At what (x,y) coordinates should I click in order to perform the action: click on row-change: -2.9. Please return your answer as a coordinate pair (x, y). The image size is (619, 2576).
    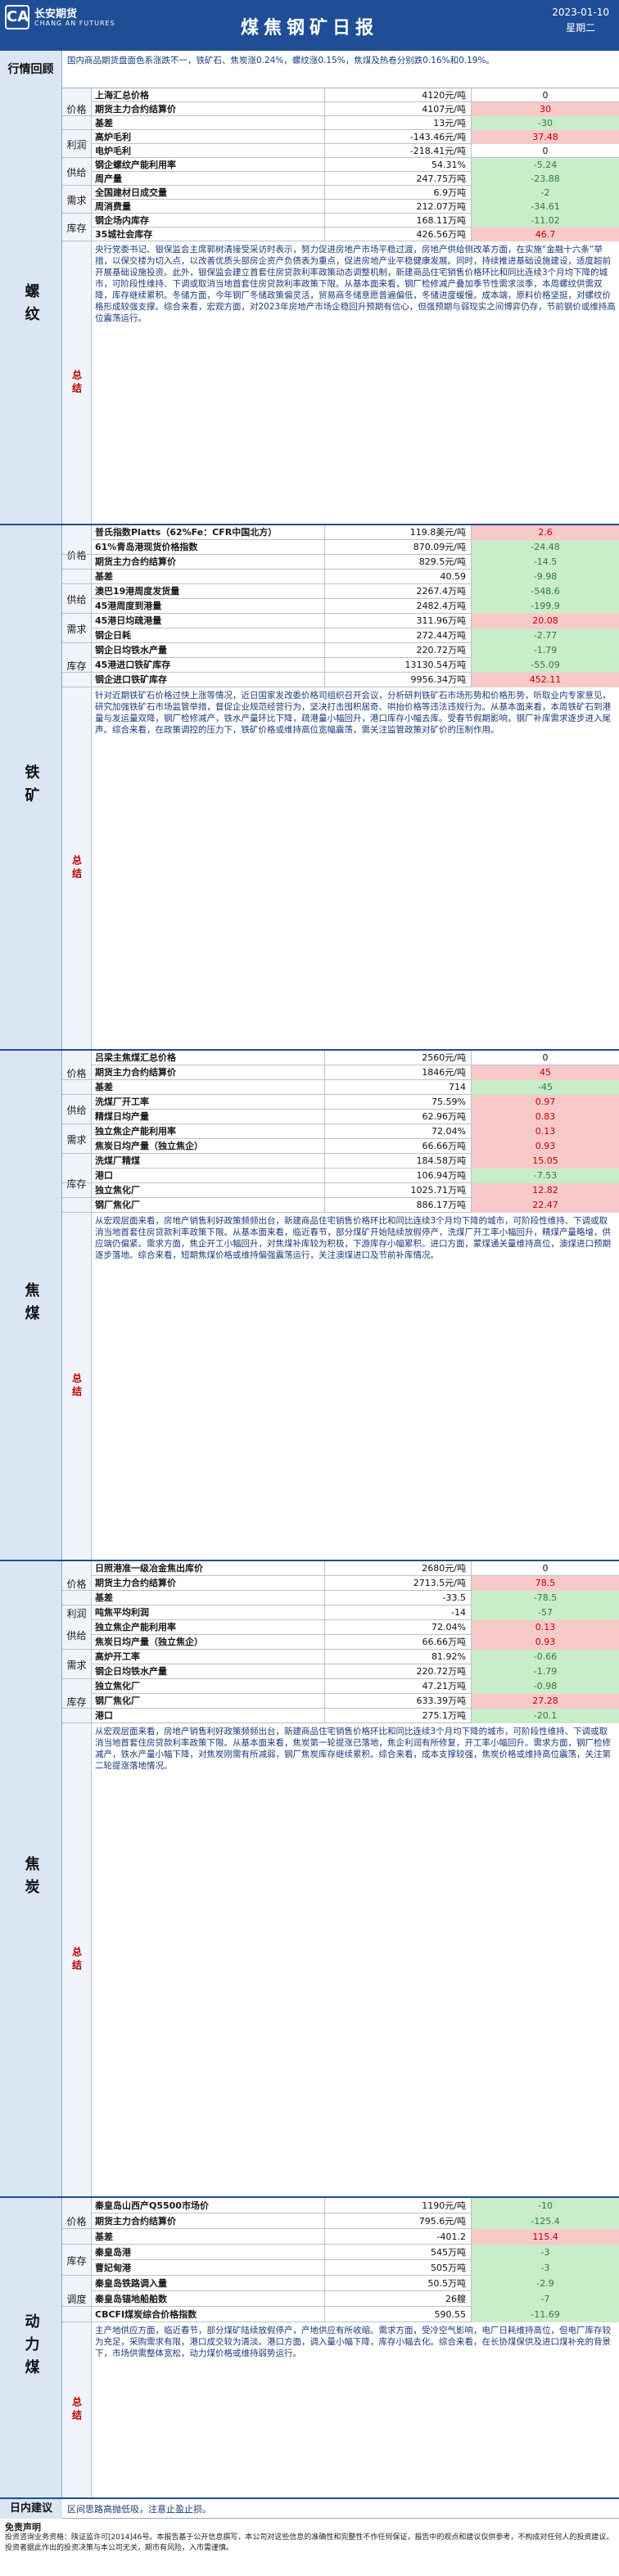
    Looking at the image, I should click on (546, 2283).